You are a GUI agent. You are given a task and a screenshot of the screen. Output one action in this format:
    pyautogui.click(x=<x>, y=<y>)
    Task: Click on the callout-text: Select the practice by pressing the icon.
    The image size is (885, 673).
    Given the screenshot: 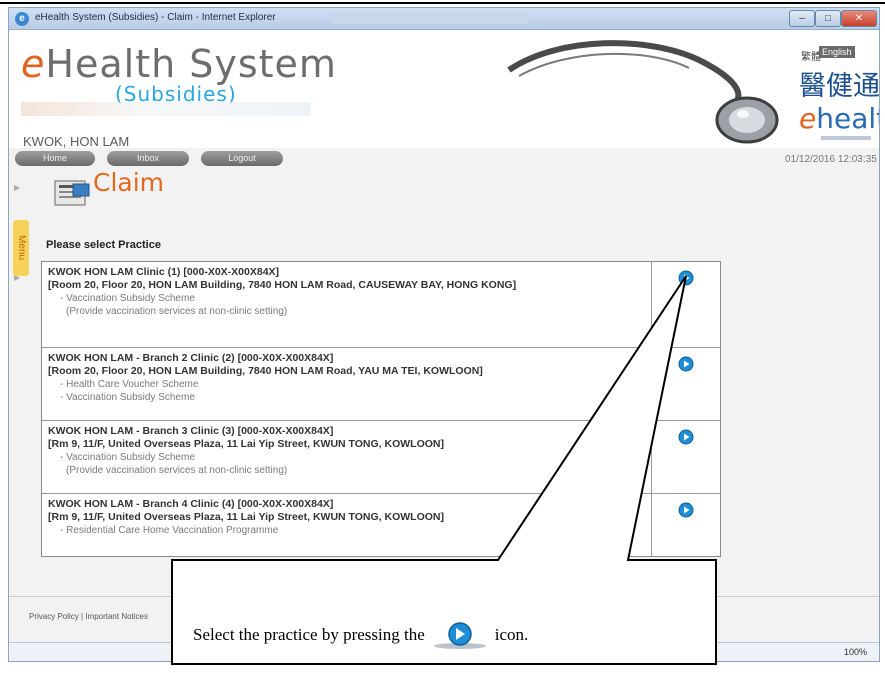 What is the action you would take?
    pyautogui.click(x=360, y=636)
    